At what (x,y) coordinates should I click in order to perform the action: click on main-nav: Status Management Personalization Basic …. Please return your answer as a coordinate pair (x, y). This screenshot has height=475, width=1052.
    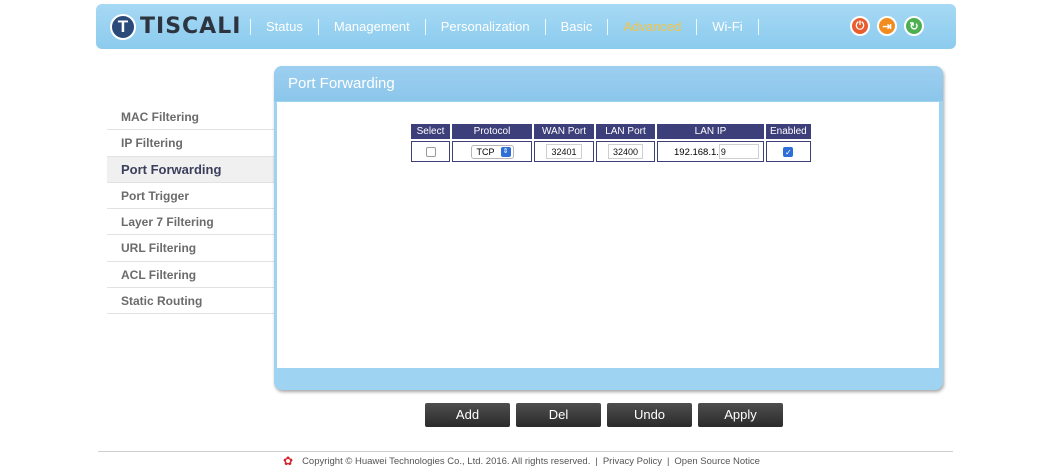
    Looking at the image, I should click on (504, 26).